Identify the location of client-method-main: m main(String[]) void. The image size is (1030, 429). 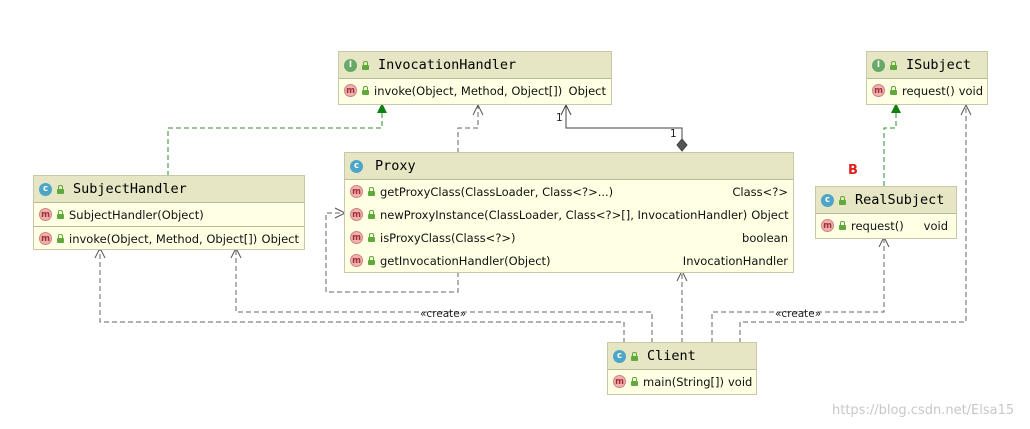
(682, 381).